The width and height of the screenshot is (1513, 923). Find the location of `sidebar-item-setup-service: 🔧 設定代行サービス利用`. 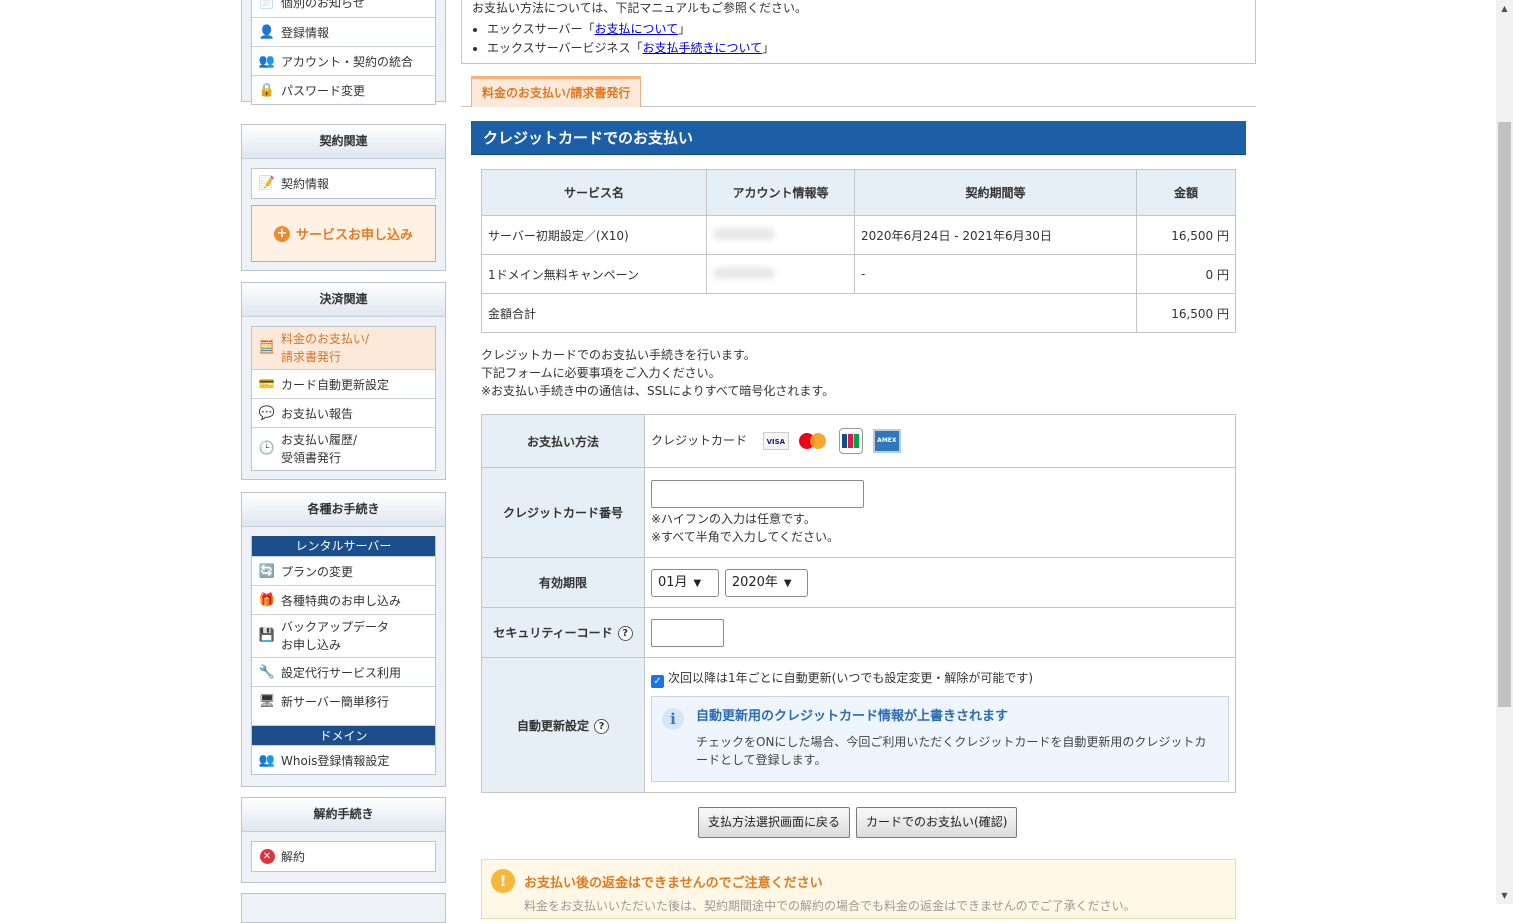

sidebar-item-setup-service: 🔧 設定代行サービス利用 is located at coordinates (343, 671).